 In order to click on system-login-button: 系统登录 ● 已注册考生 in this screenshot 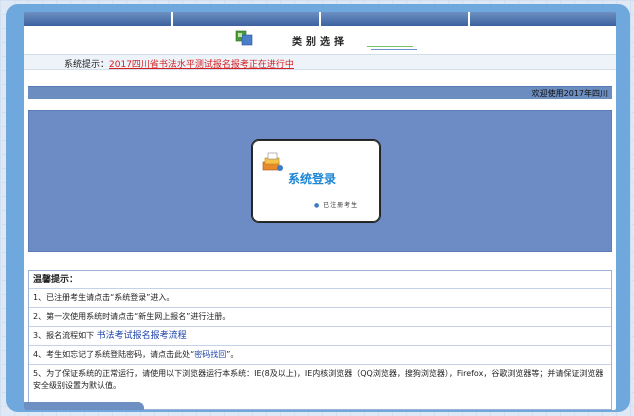, I will do `click(316, 181)`.